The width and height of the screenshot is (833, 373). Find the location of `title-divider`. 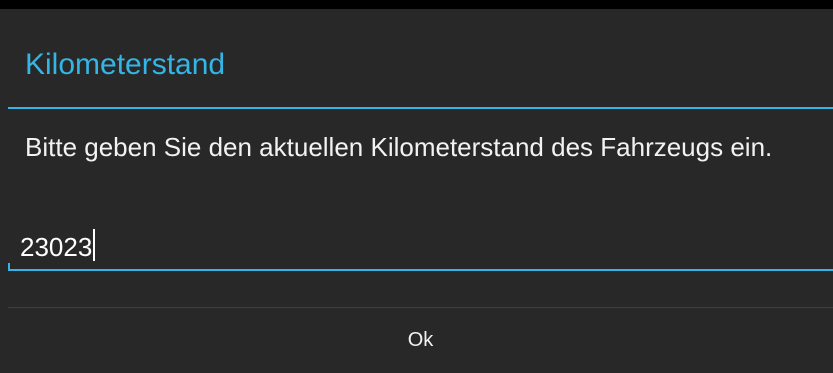

title-divider is located at coordinates (420, 108).